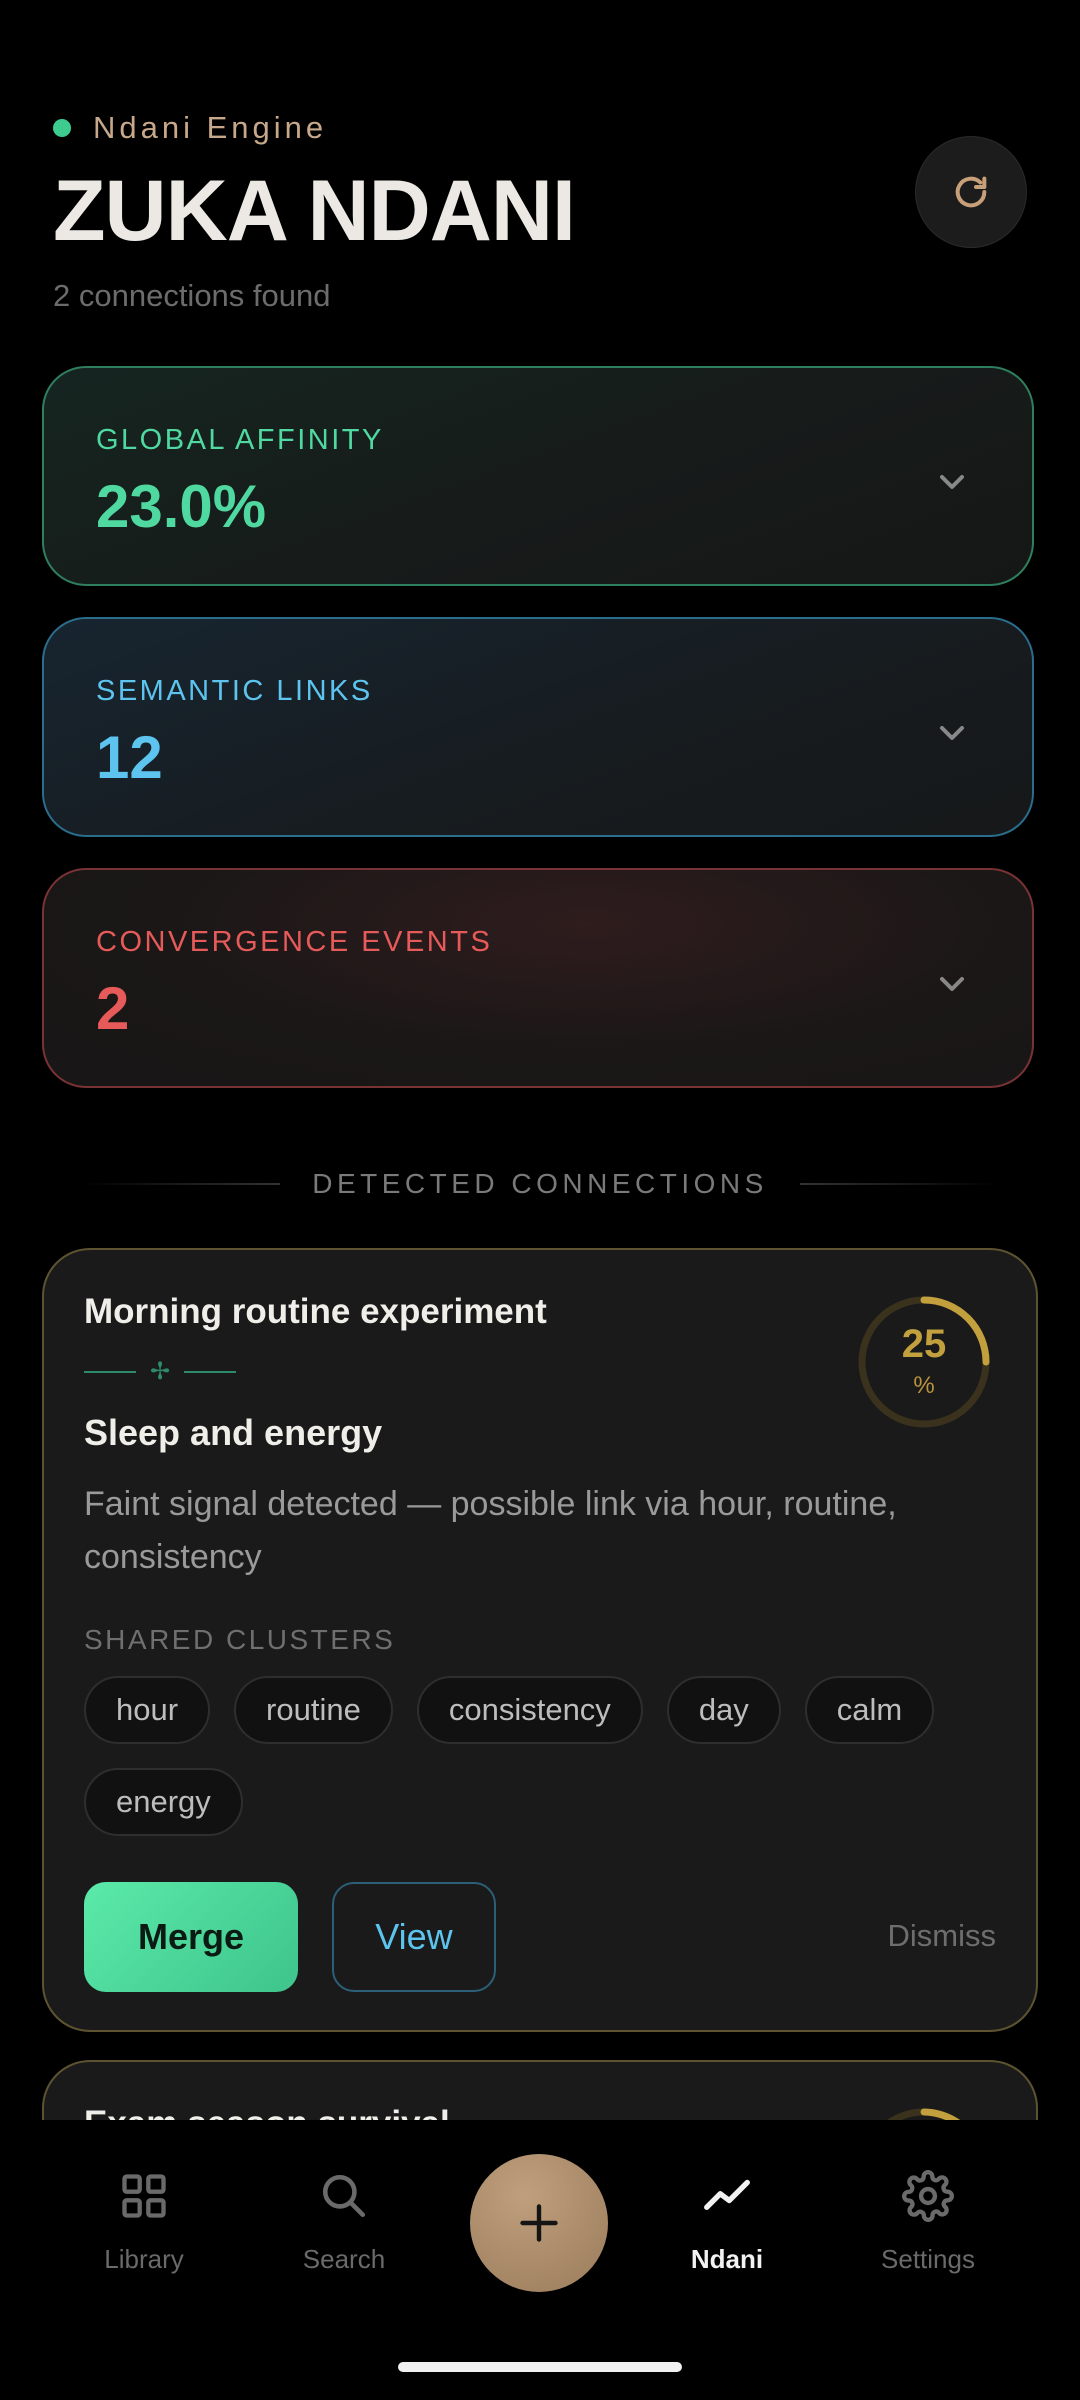 The image size is (1080, 2400). What do you see at coordinates (924, 1385) in the screenshot?
I see `gauge-unit: %` at bounding box center [924, 1385].